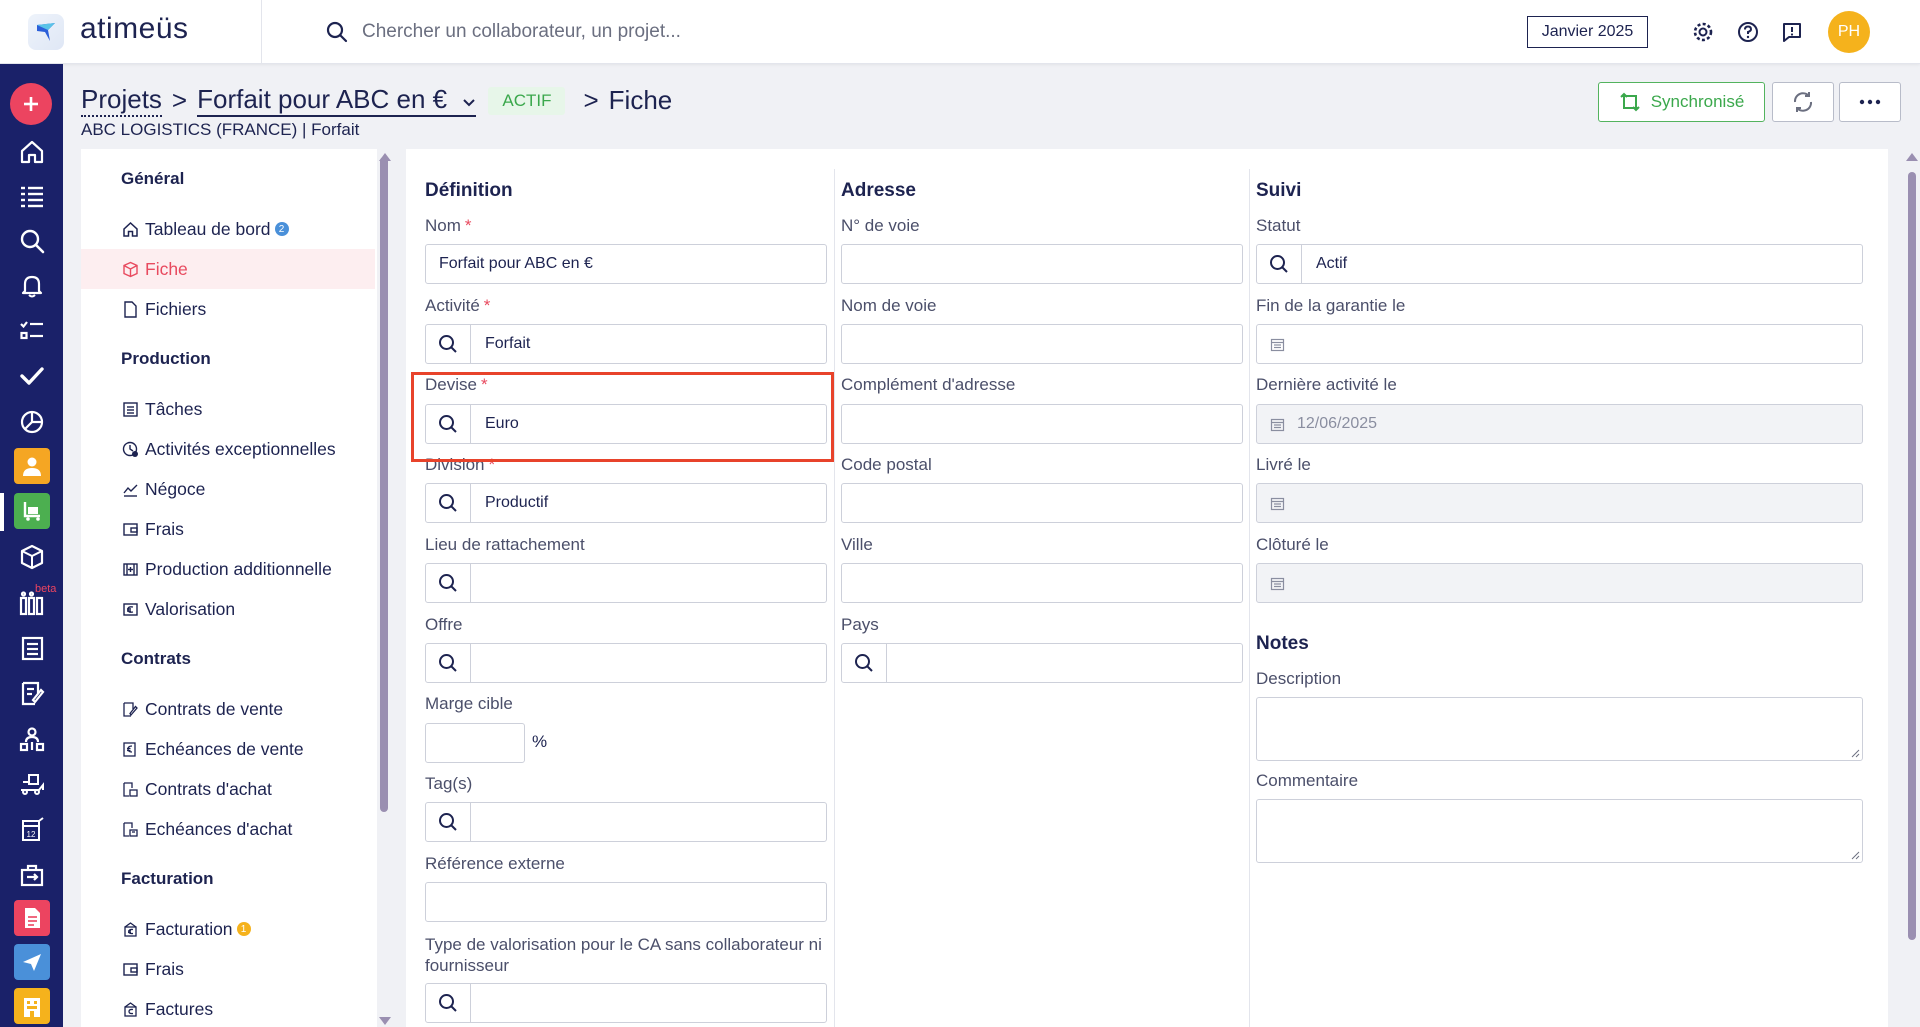 The width and height of the screenshot is (1920, 1027). Describe the element at coordinates (1849, 32) in the screenshot. I see `user-avatar: PH` at that location.